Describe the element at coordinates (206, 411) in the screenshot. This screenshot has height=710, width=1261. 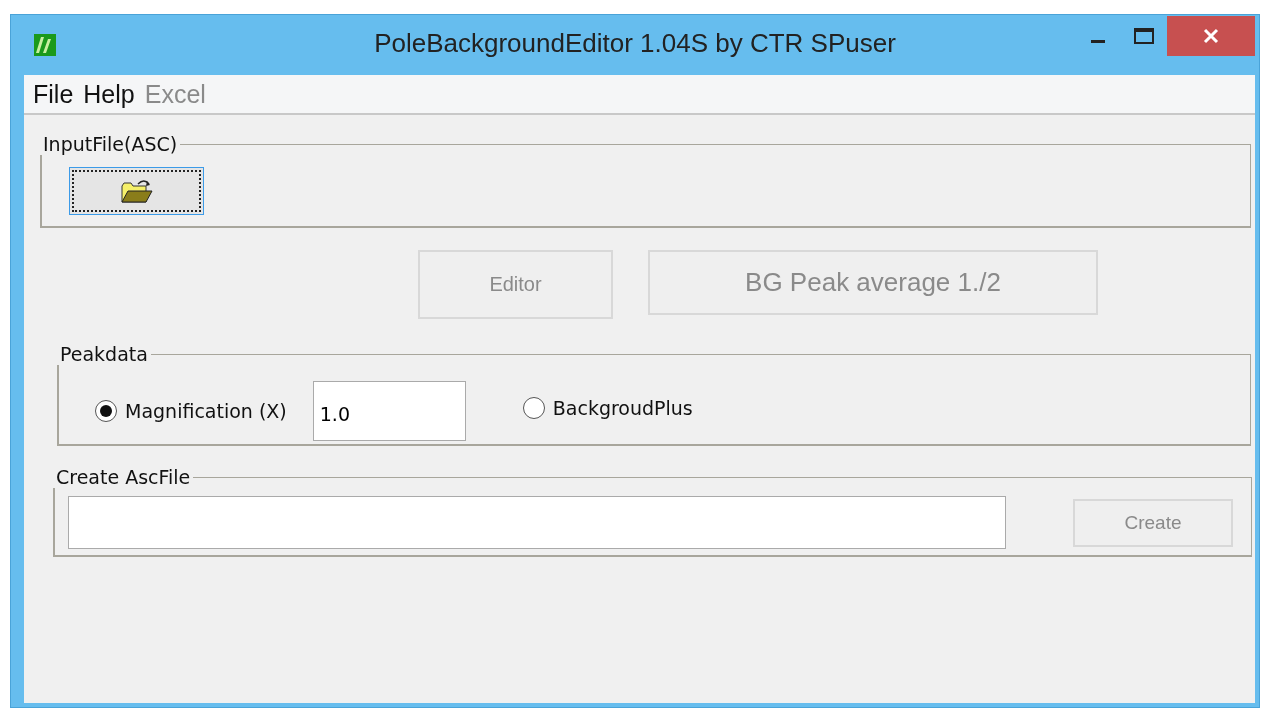
I see `radio-label: Magnification (X)` at that location.